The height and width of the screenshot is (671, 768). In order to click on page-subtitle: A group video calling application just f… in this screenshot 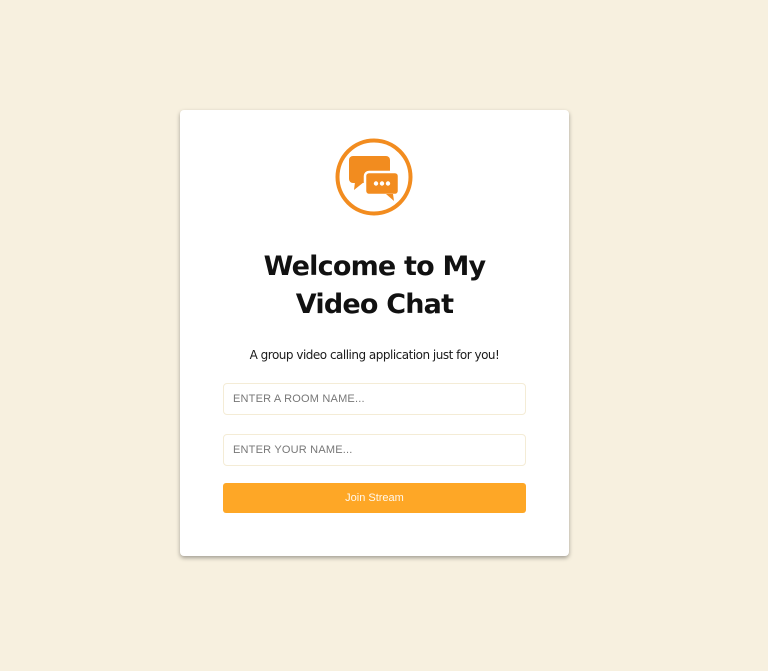, I will do `click(374, 355)`.